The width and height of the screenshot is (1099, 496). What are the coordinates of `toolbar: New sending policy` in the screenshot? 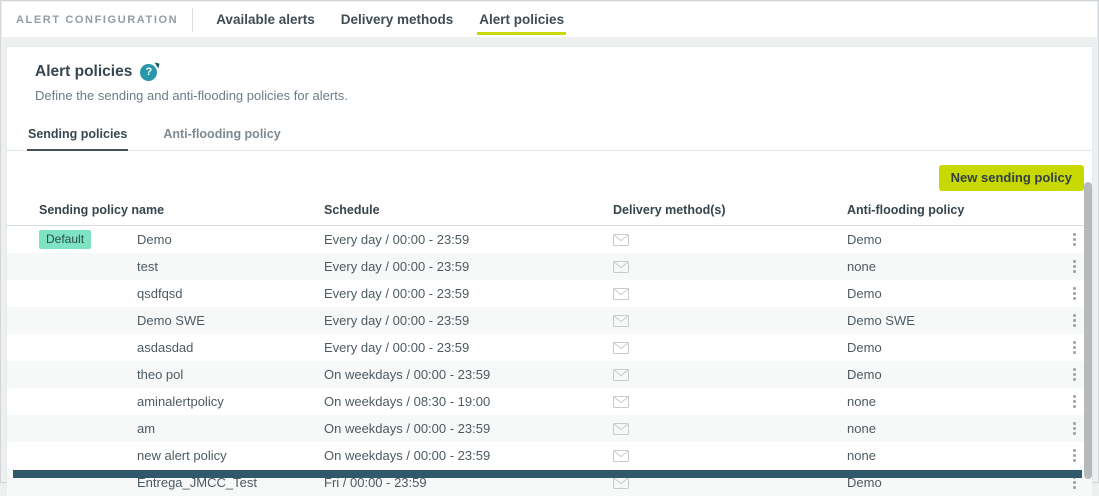 It's located at (549, 171).